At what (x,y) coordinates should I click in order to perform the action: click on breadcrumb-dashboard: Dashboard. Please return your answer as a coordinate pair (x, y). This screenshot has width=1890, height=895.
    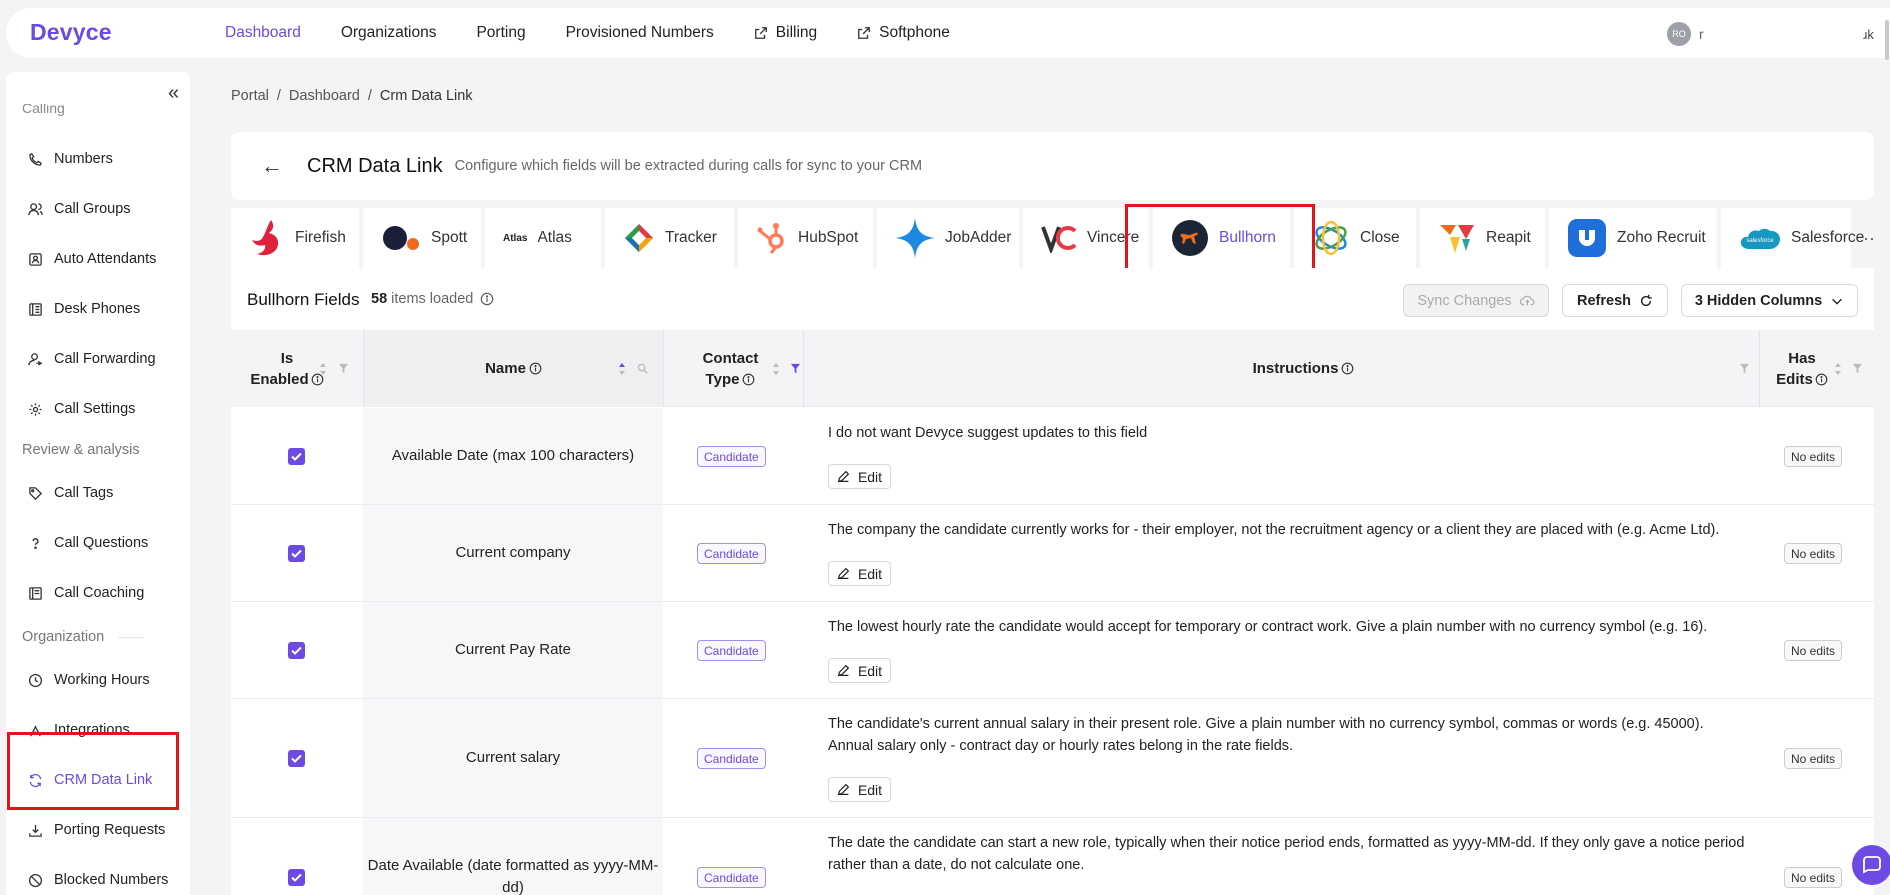
    Looking at the image, I should click on (324, 96).